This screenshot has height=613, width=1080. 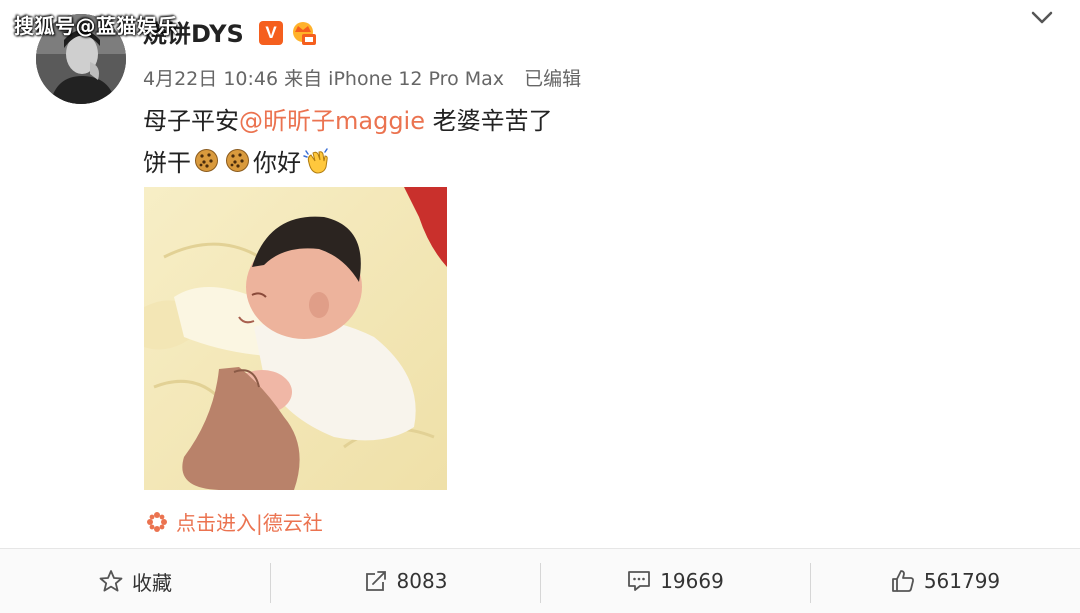 I want to click on post-text-line-1: 母子平安@昕昕子maggie 老婆辛苦了, so click(x=348, y=118).